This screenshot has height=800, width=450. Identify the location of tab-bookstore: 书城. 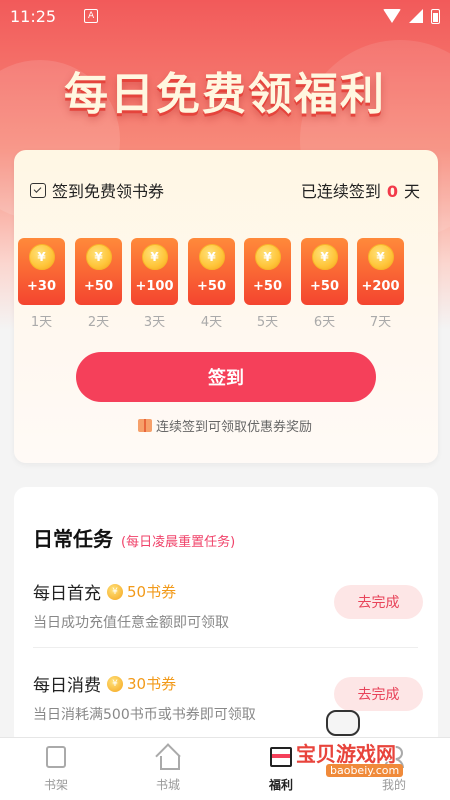
(168, 768).